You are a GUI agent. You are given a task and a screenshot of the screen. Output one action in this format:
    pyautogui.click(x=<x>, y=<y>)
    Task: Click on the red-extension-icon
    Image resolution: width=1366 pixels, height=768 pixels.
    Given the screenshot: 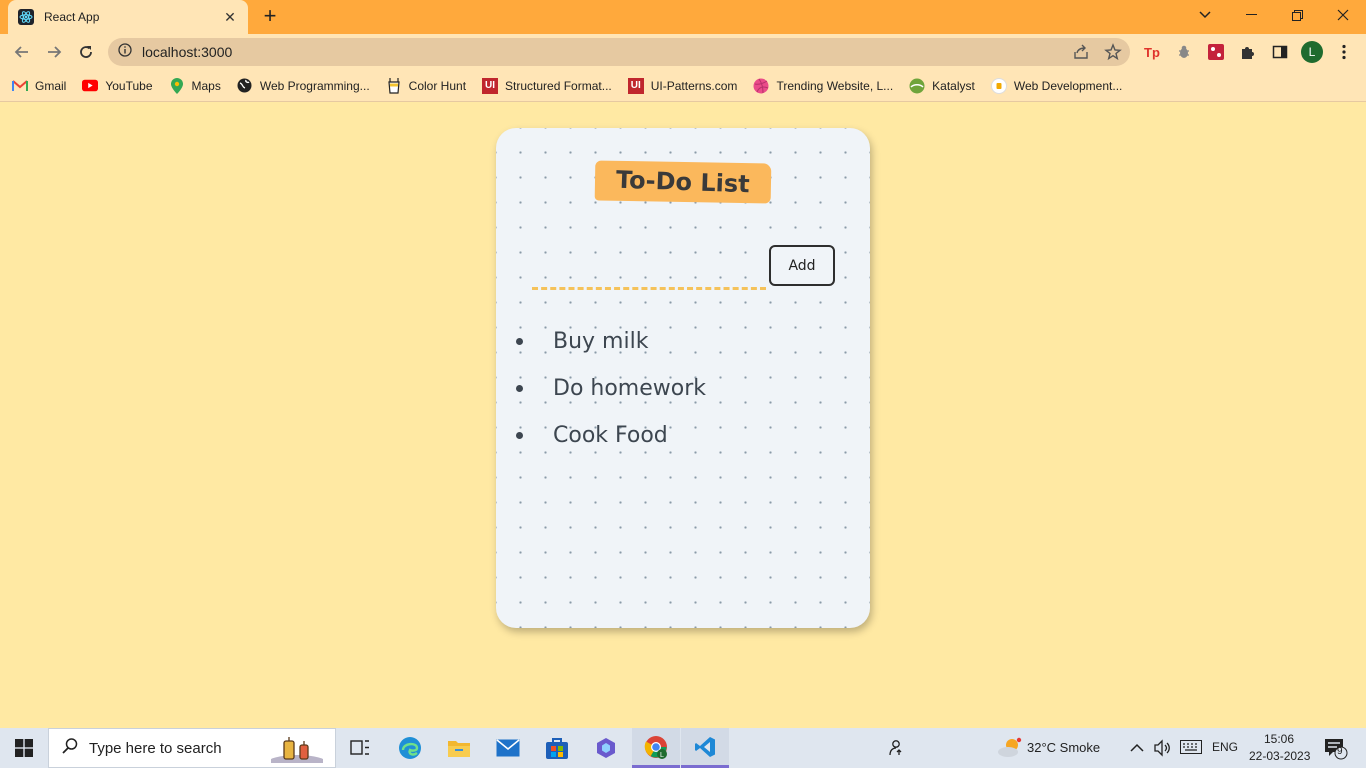 What is the action you would take?
    pyautogui.click(x=1216, y=52)
    